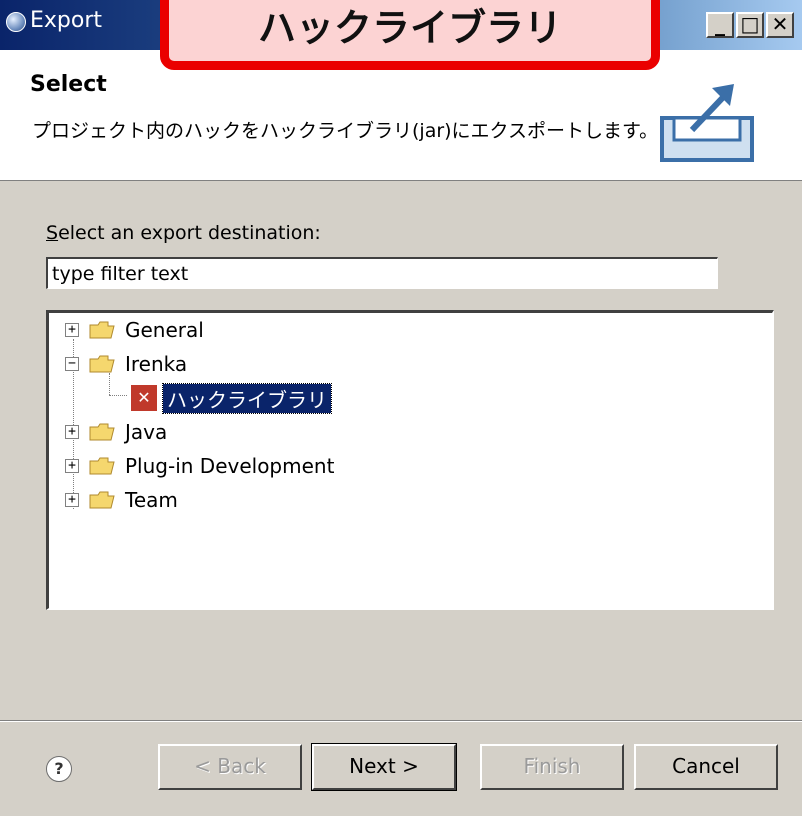 This screenshot has height=816, width=802. I want to click on tree-item-general: + General, so click(134, 330).